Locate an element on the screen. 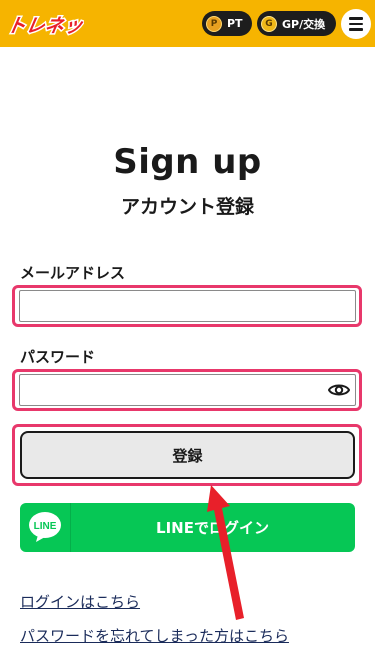 The height and width of the screenshot is (667, 375). forgot-password-link: パスワードを忘れてしまった方はこちら is located at coordinates (154, 635).